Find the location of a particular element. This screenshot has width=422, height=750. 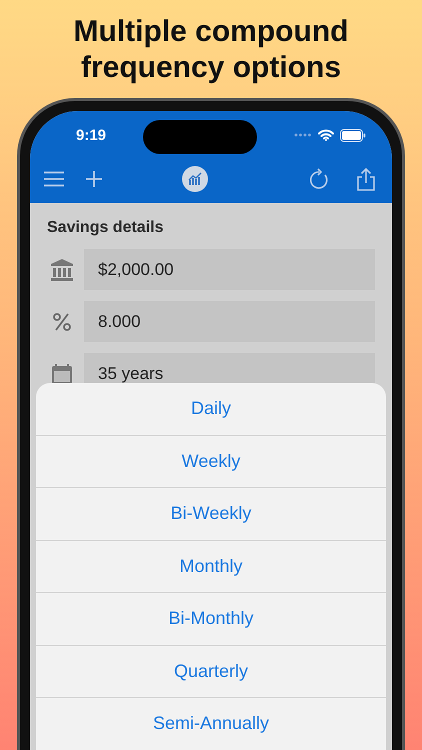

wifi-icon is located at coordinates (326, 135).